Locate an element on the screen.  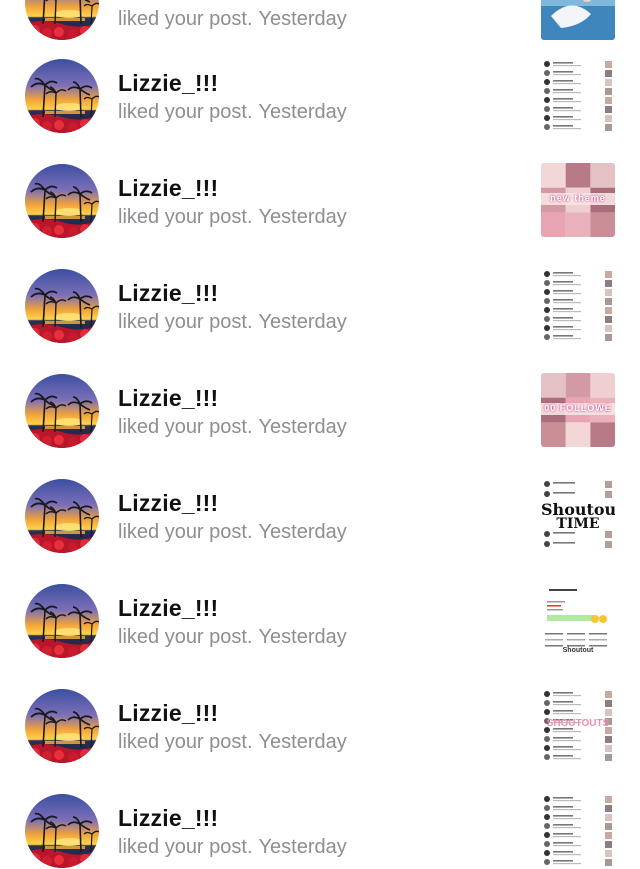
post-thumbnail: ShoutoutTIME is located at coordinates (578, 515).